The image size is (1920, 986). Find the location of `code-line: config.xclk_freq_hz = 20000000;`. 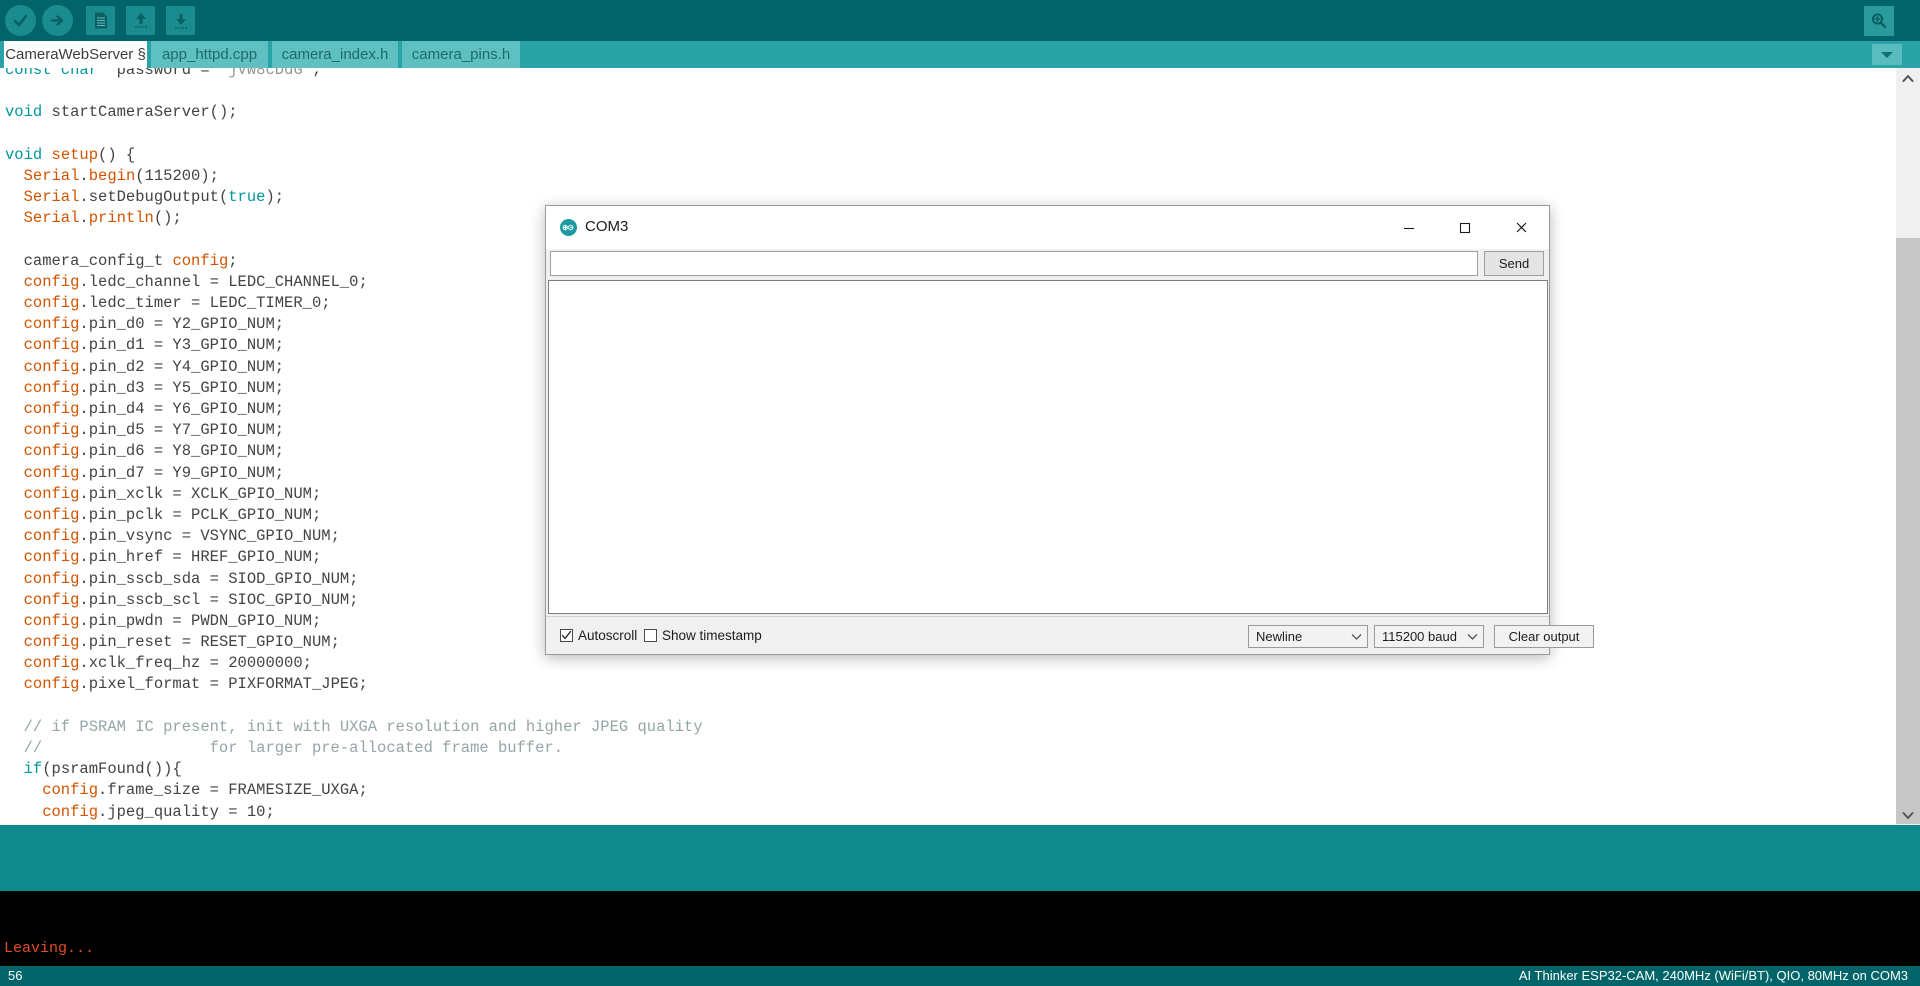

code-line: config.xclk_freq_hz = 20000000; is located at coordinates (158, 663).